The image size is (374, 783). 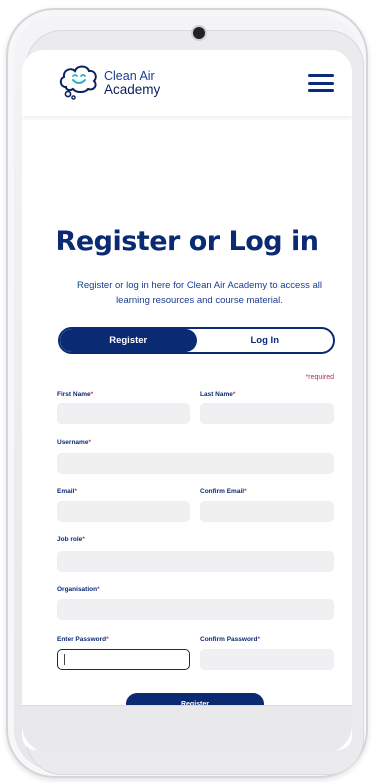 What do you see at coordinates (128, 340) in the screenshot?
I see `tab-register: Register` at bounding box center [128, 340].